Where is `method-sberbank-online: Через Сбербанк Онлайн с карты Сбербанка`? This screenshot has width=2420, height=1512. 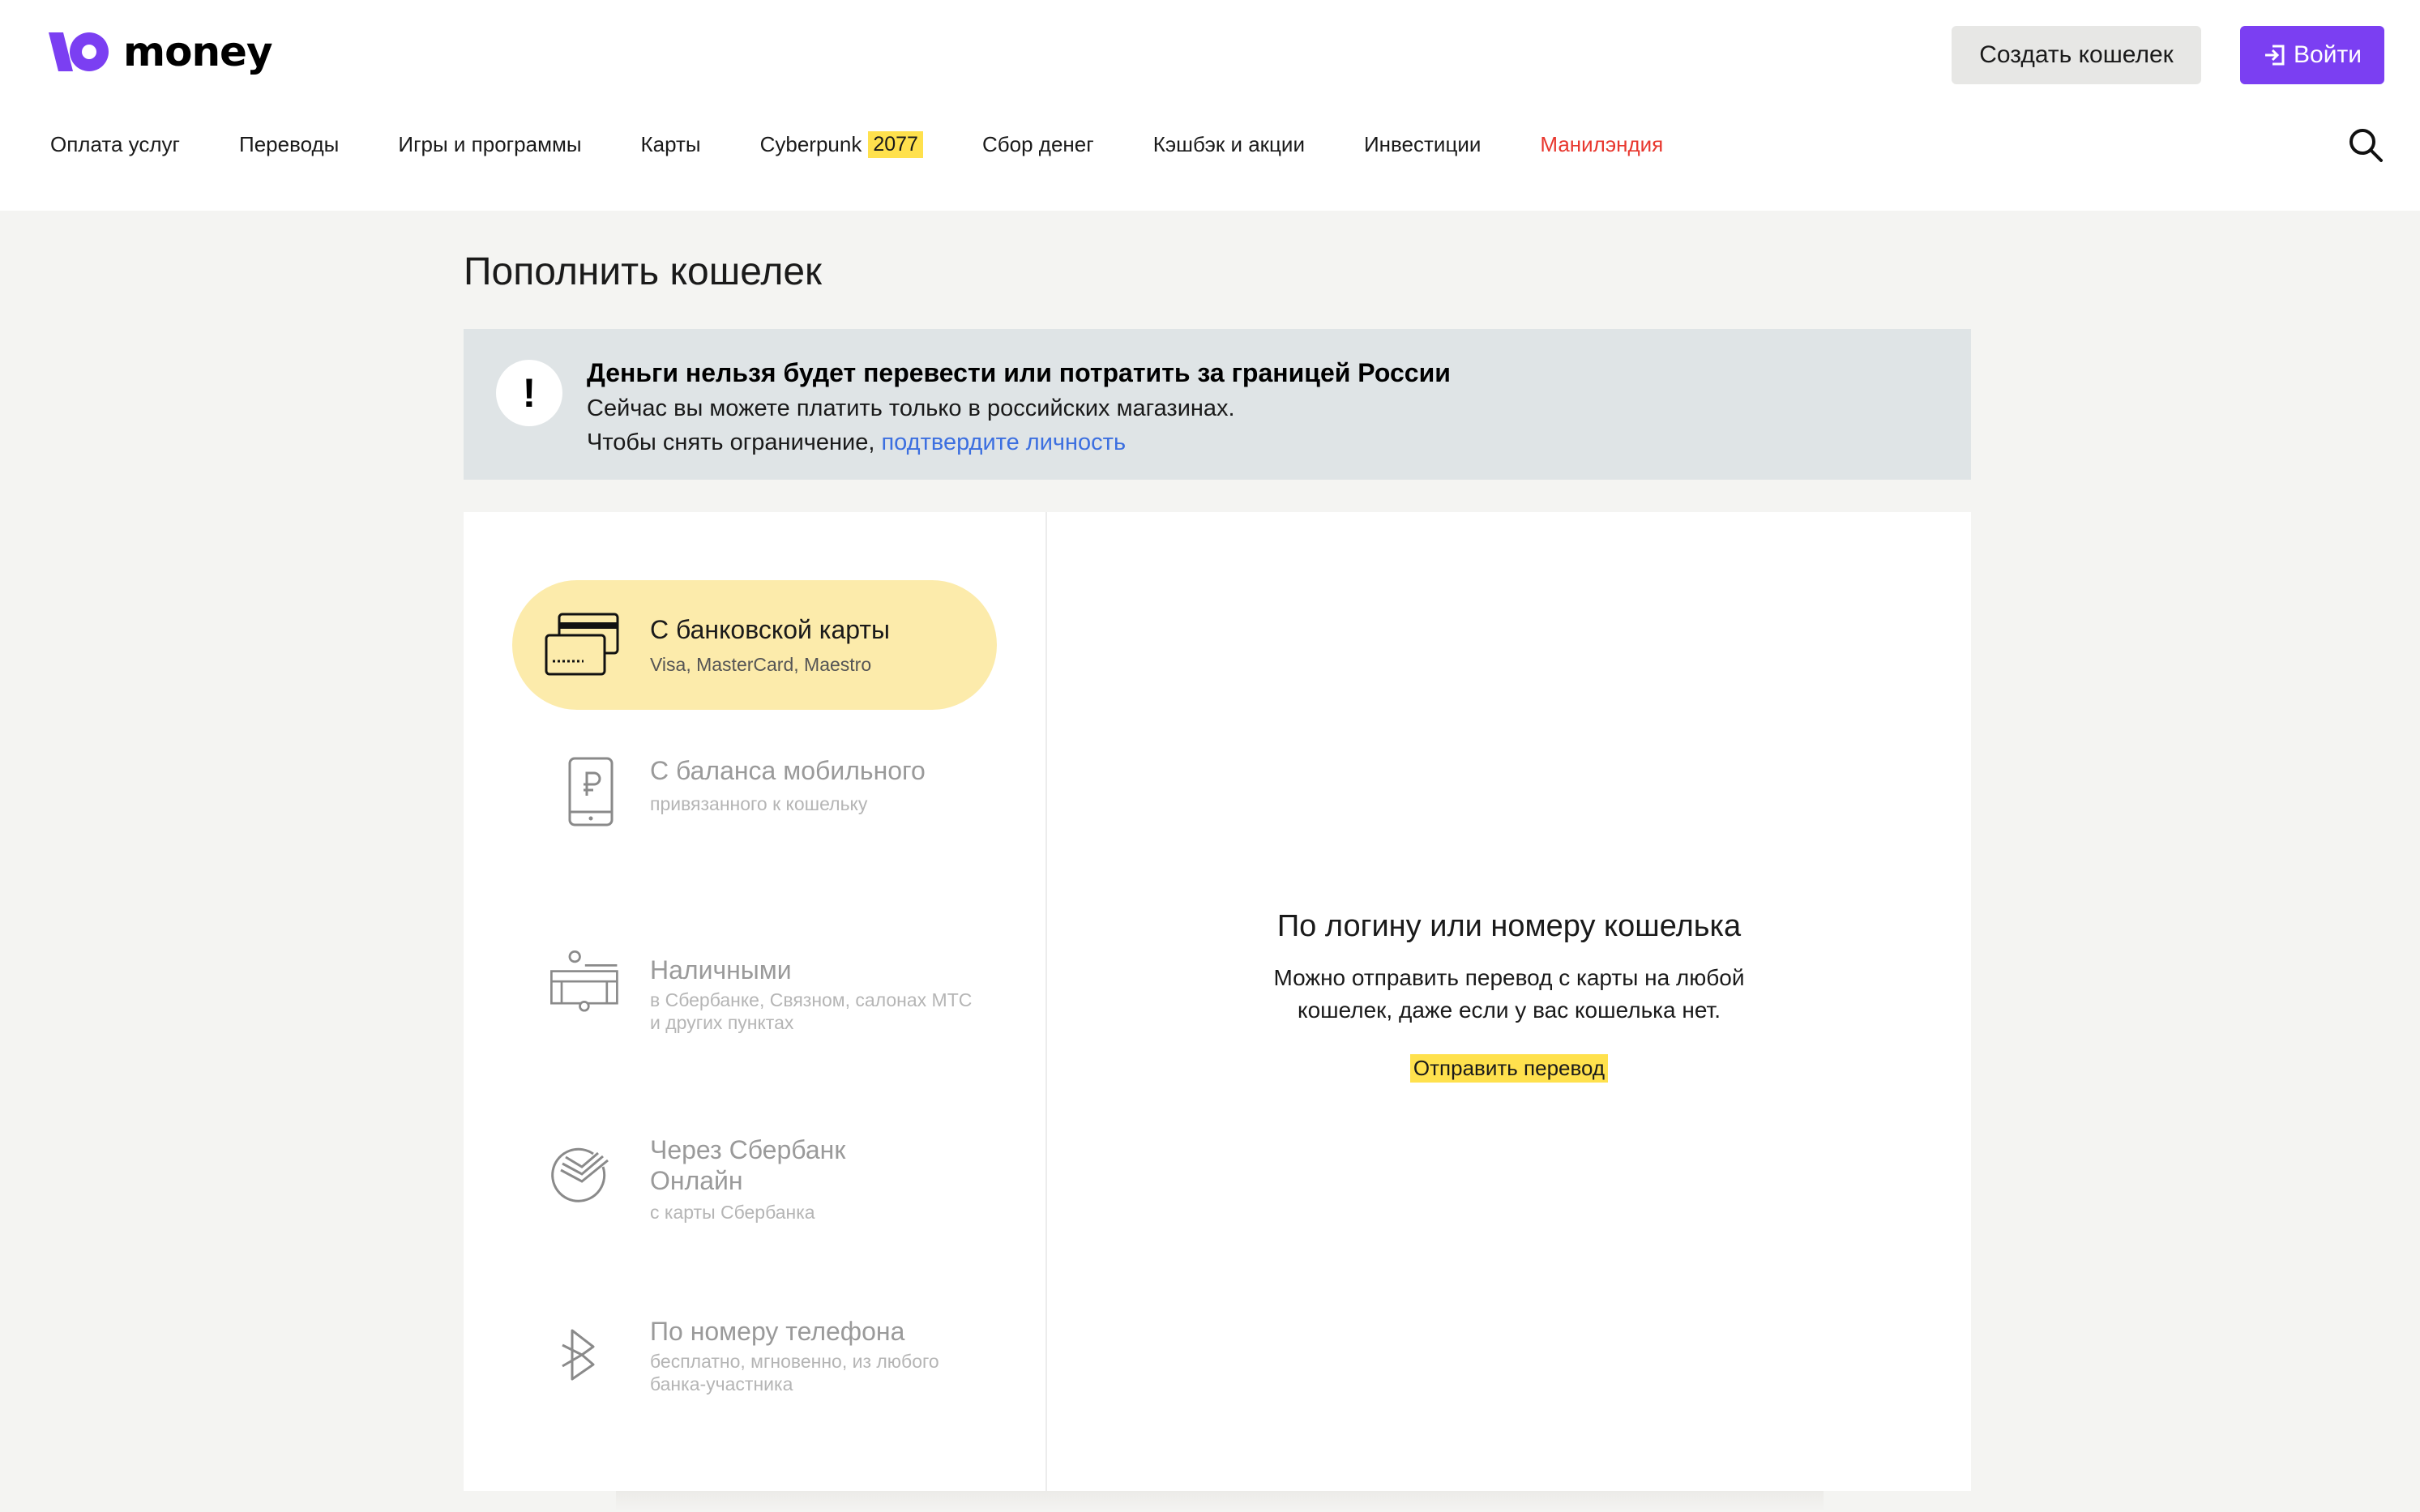
method-sberbank-online: Через Сбербанк Онлайн с карты Сбербанка is located at coordinates (754, 1187).